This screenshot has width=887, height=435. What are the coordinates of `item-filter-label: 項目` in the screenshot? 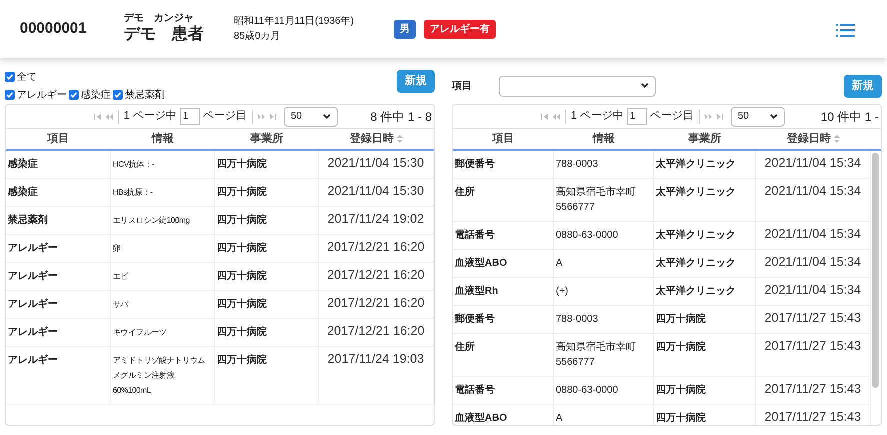 It's located at (462, 87).